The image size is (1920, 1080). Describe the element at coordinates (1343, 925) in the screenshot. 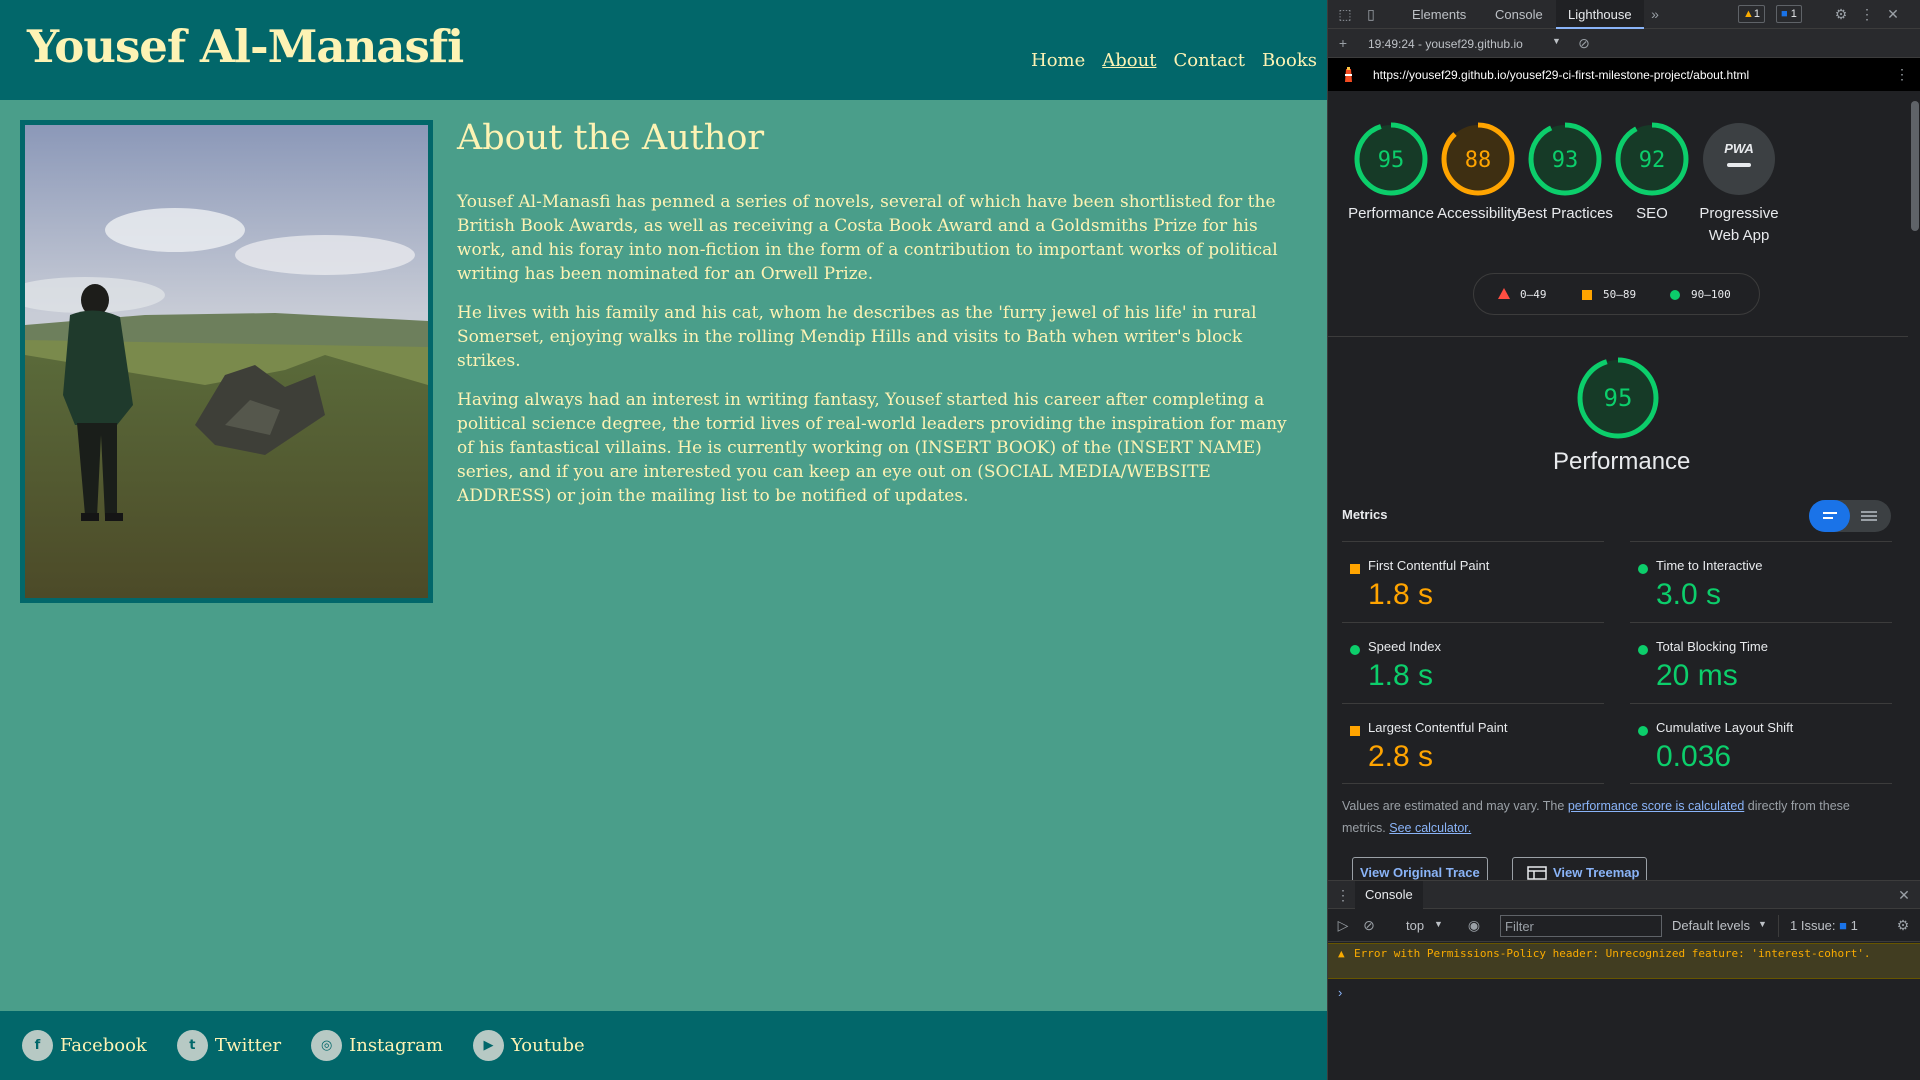

I see `sidebar-toggle-icon: ▷` at that location.